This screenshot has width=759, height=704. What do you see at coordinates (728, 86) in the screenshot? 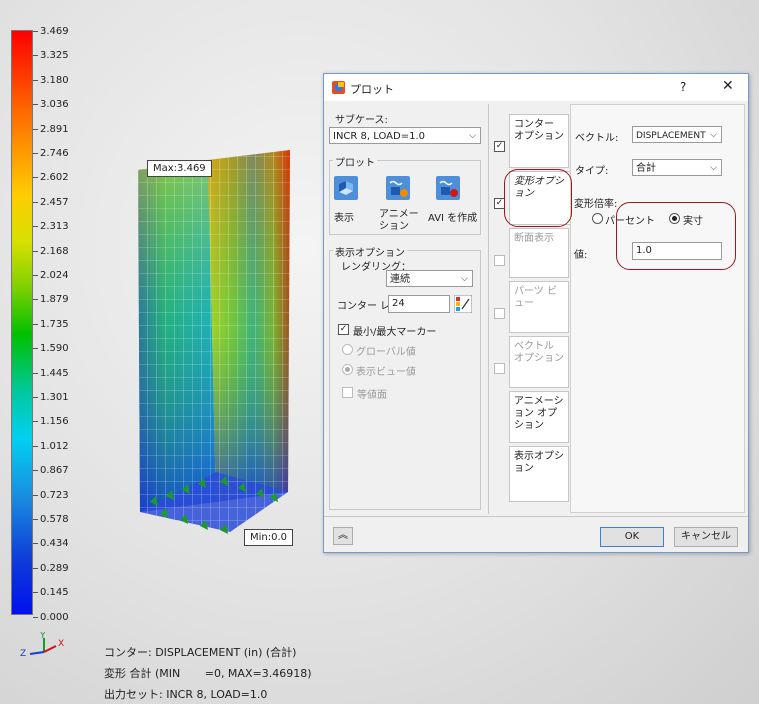
I see `close-button: ✕` at bounding box center [728, 86].